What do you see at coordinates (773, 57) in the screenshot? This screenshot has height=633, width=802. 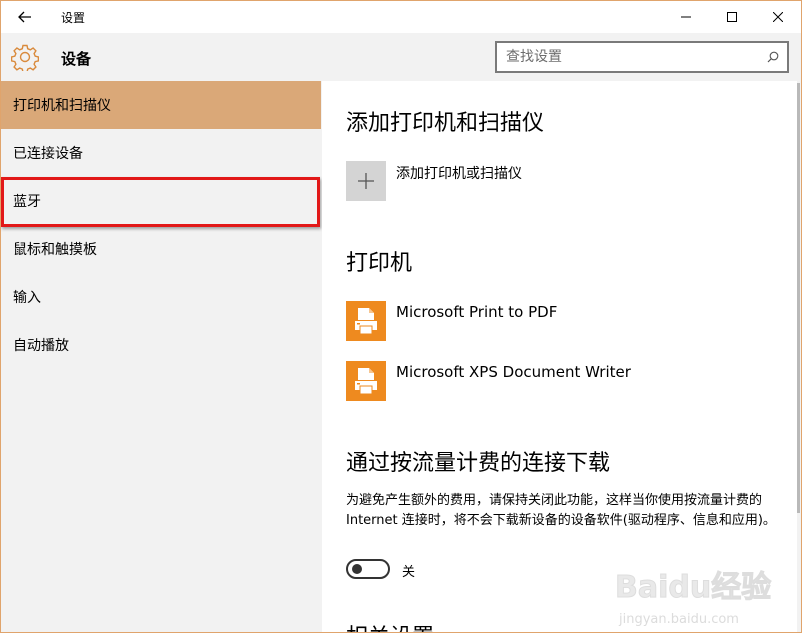 I see `search-icon` at bounding box center [773, 57].